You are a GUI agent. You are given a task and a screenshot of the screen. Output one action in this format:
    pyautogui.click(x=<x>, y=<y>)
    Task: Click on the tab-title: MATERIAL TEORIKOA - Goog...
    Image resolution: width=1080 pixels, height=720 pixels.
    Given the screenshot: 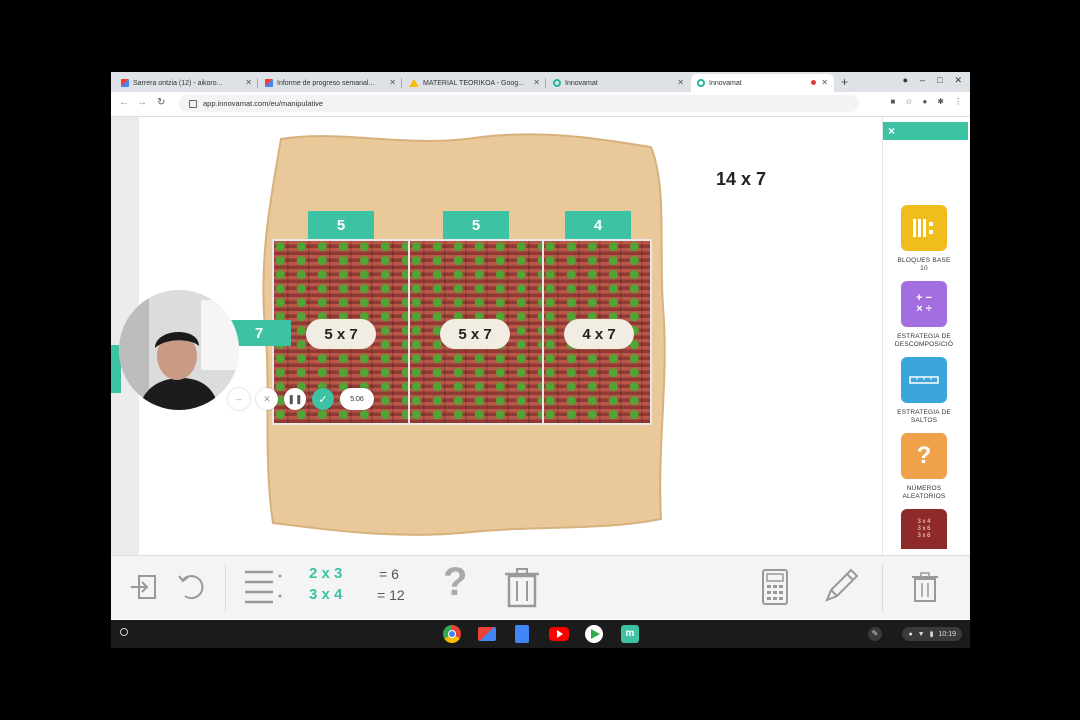 What is the action you would take?
    pyautogui.click(x=474, y=83)
    